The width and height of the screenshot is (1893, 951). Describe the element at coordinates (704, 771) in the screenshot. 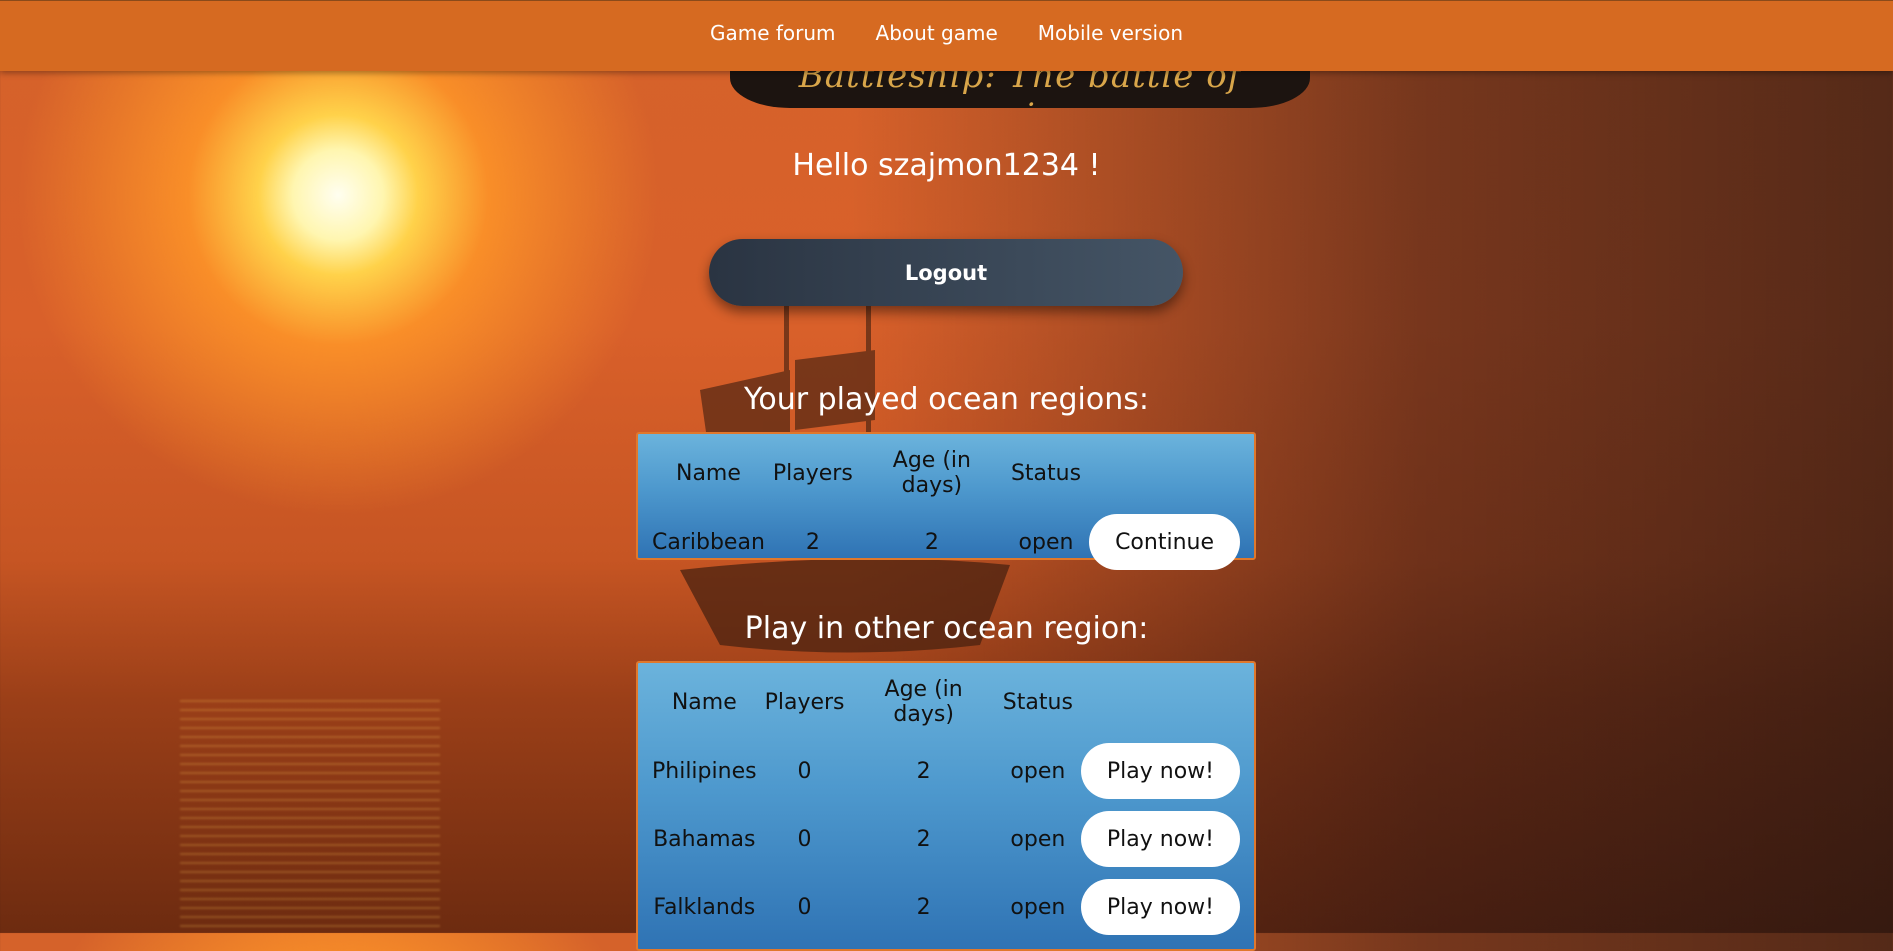

I see `region-name: Philipines` at that location.